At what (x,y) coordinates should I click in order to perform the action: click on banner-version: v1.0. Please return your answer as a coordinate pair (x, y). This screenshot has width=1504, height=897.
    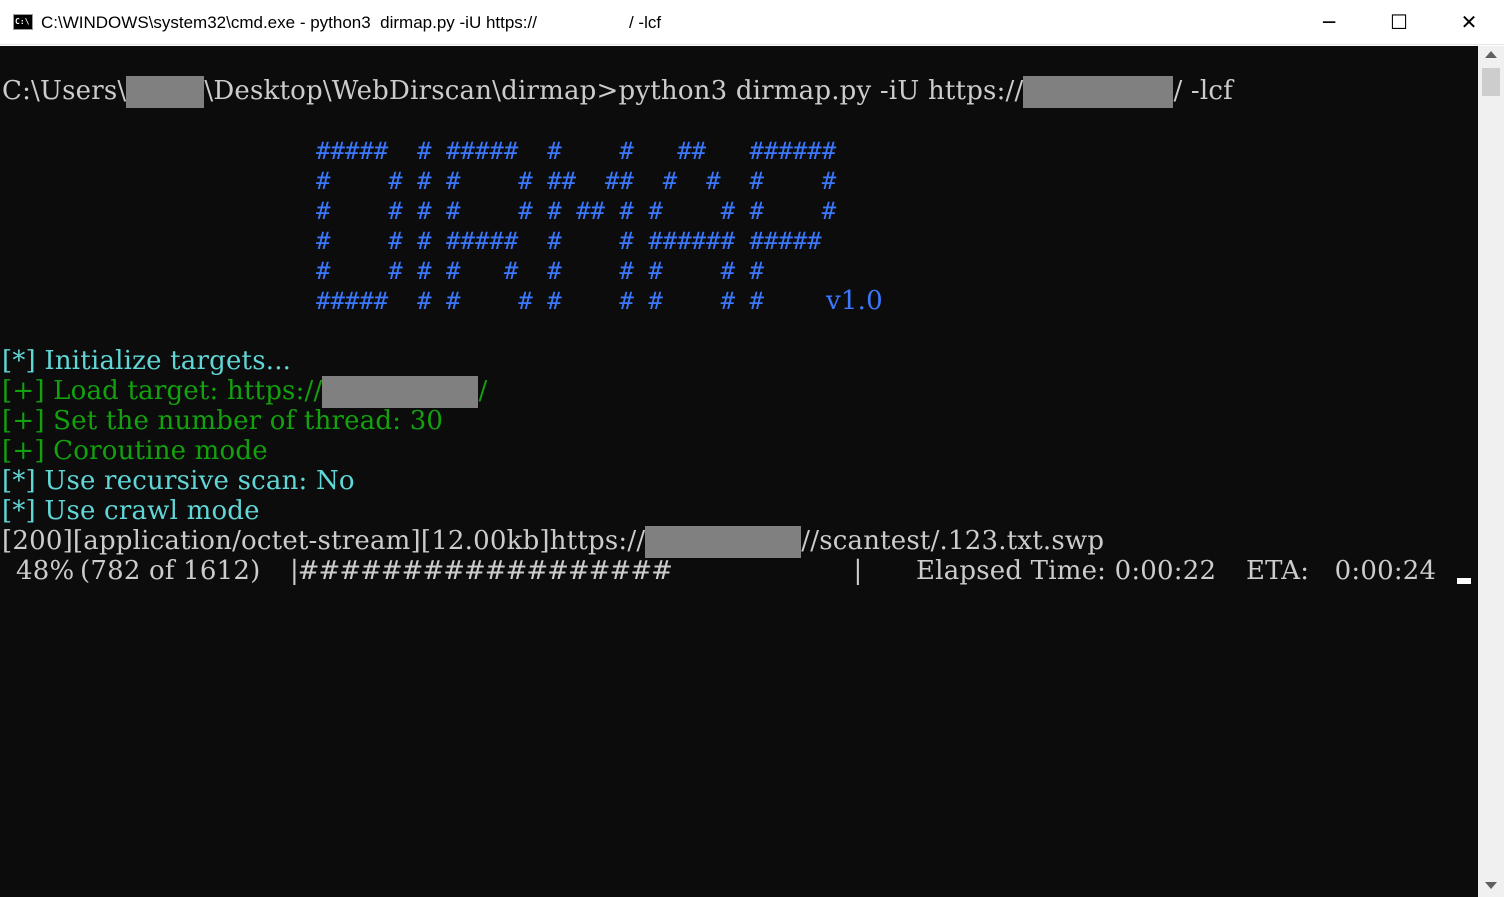
    Looking at the image, I should click on (854, 301).